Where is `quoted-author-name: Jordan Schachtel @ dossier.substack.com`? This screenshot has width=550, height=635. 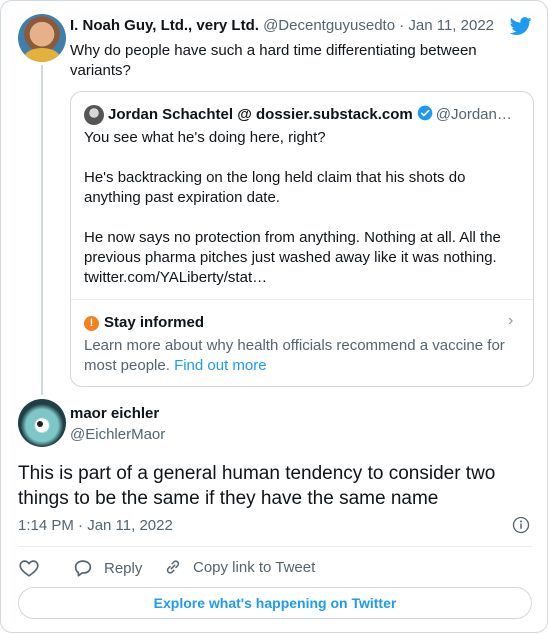
quoted-author-name: Jordan Schachtel @ dossier.substack.com is located at coordinates (260, 114).